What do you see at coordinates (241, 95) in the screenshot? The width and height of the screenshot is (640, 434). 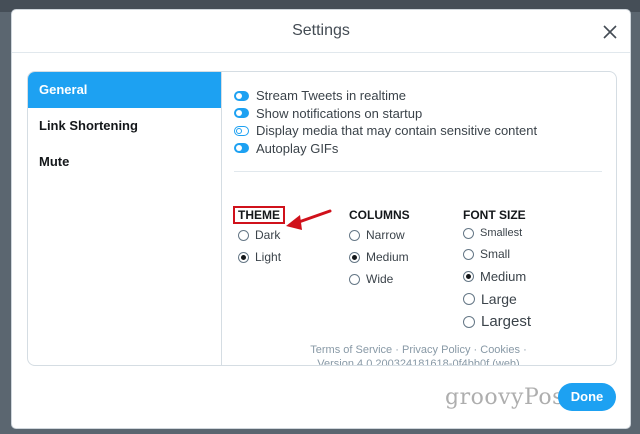 I see `stream-tweets-toggle` at bounding box center [241, 95].